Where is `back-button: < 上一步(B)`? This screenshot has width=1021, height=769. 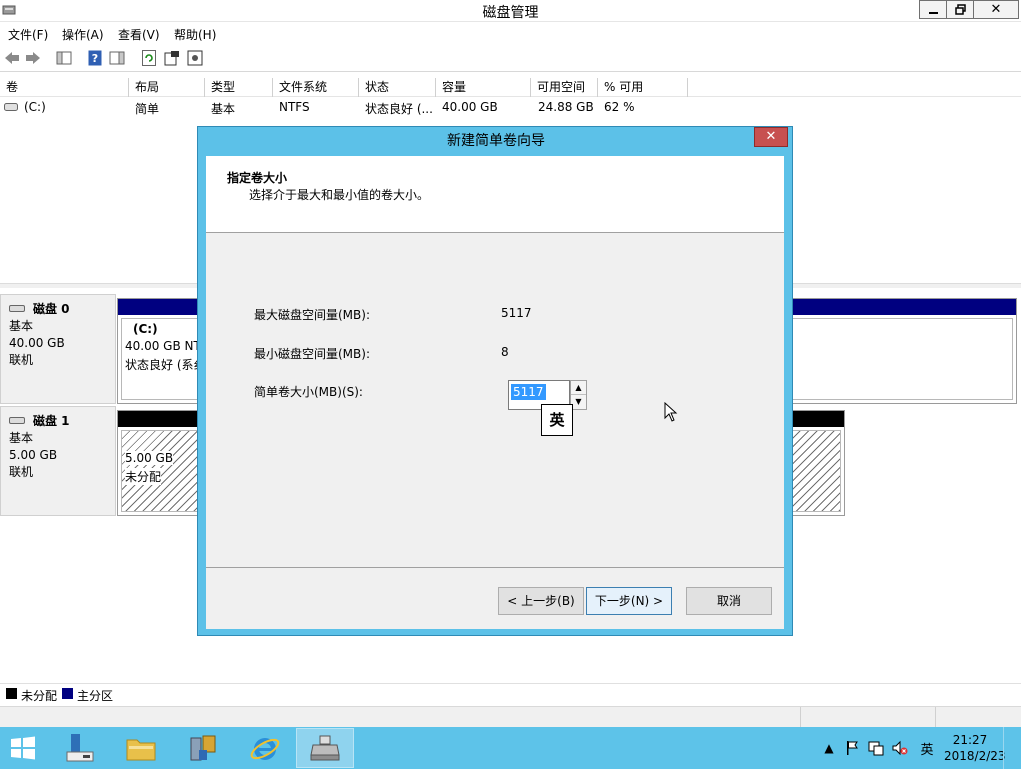 back-button: < 上一步(B) is located at coordinates (541, 601).